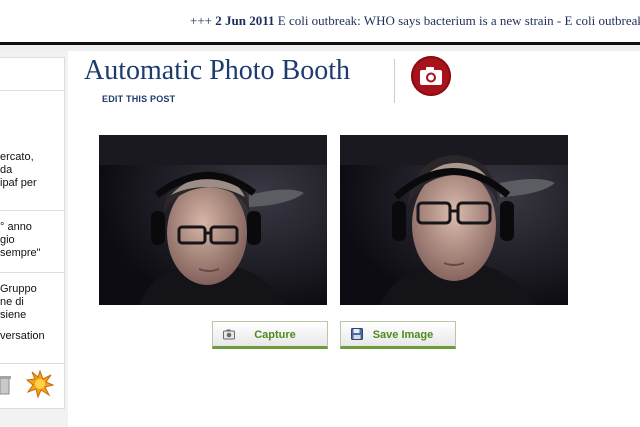 The height and width of the screenshot is (427, 640). What do you see at coordinates (13, 315) in the screenshot?
I see `sidebar-snippet: siene` at bounding box center [13, 315].